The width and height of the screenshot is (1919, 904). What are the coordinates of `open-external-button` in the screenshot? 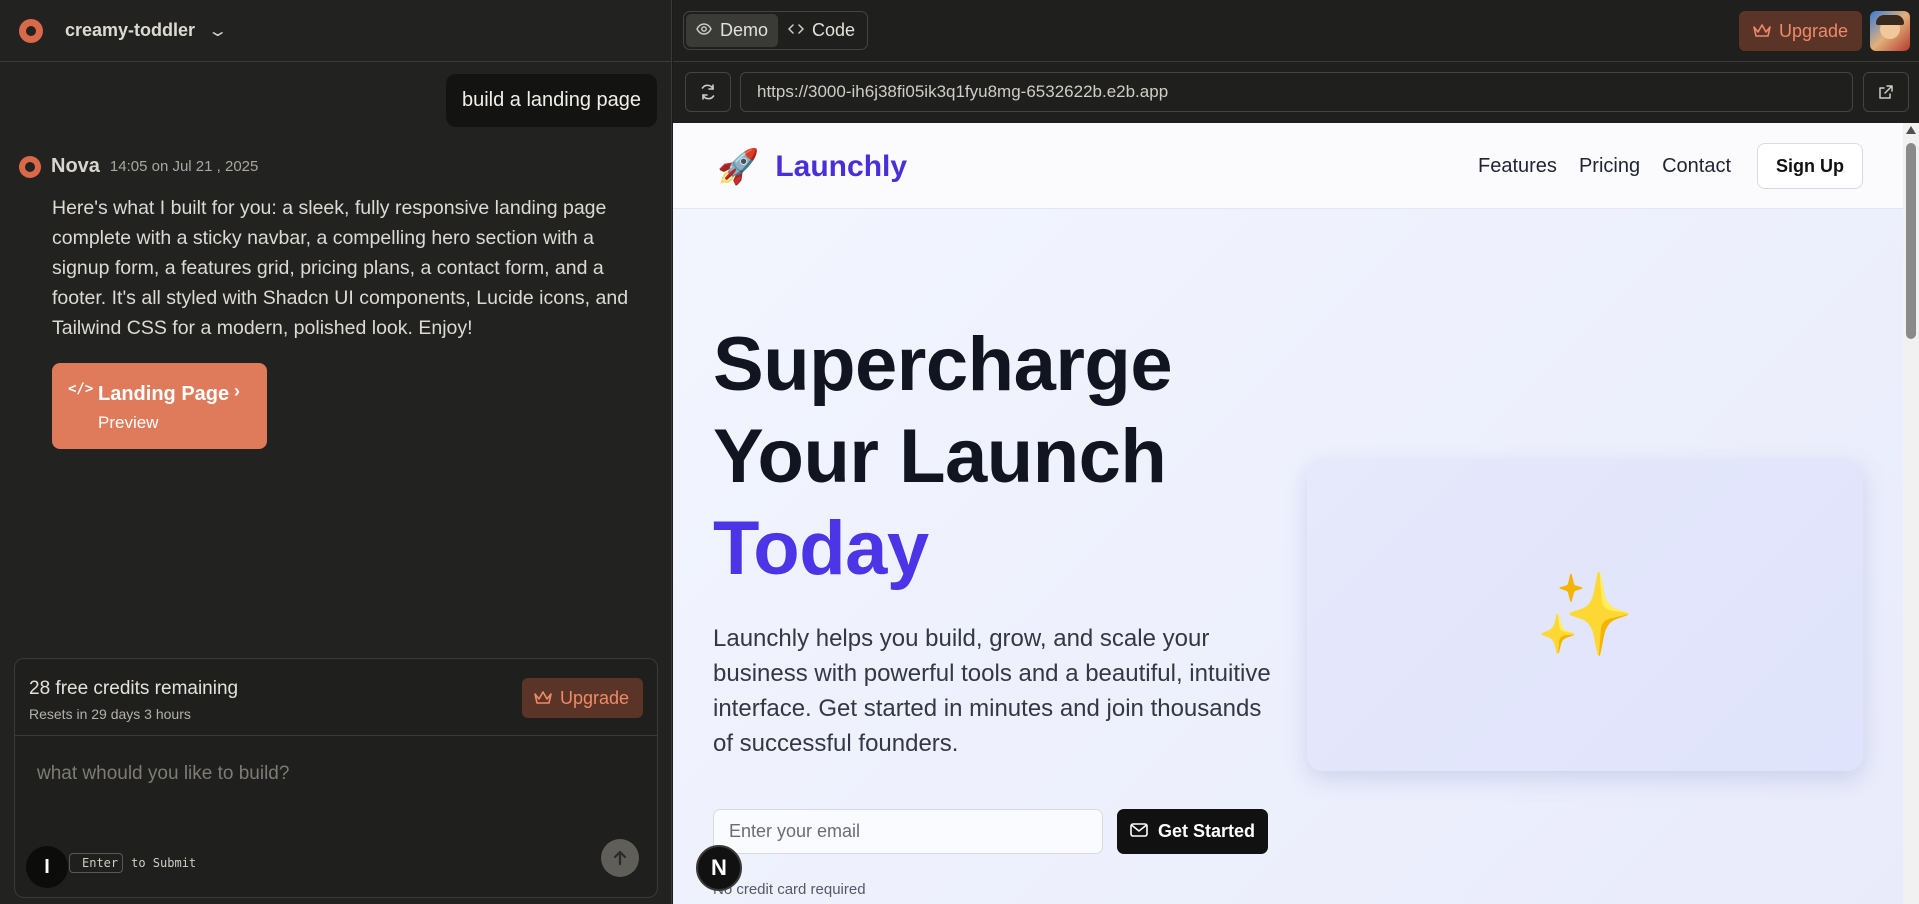 It's located at (1886, 92).